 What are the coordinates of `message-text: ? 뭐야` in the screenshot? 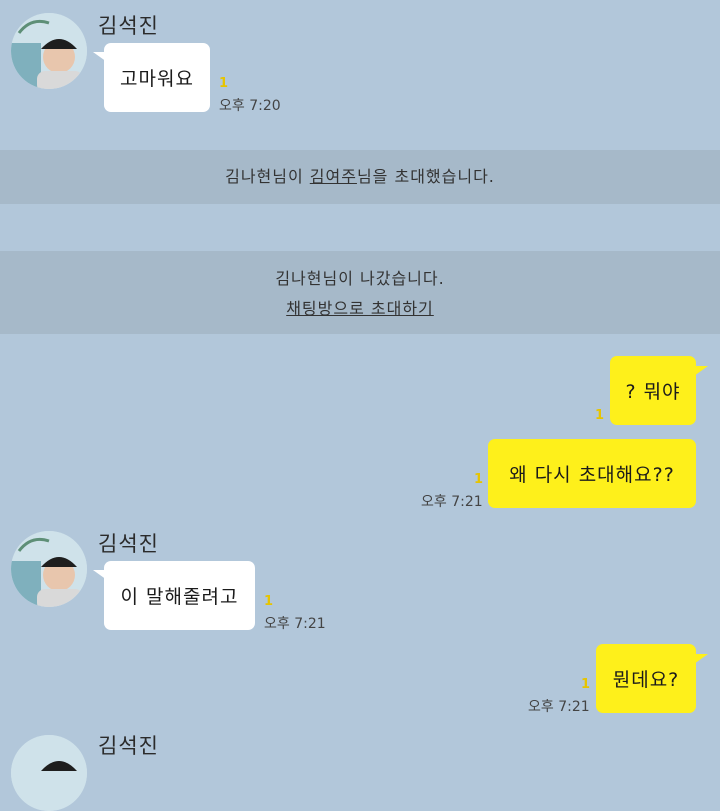 It's located at (653, 392).